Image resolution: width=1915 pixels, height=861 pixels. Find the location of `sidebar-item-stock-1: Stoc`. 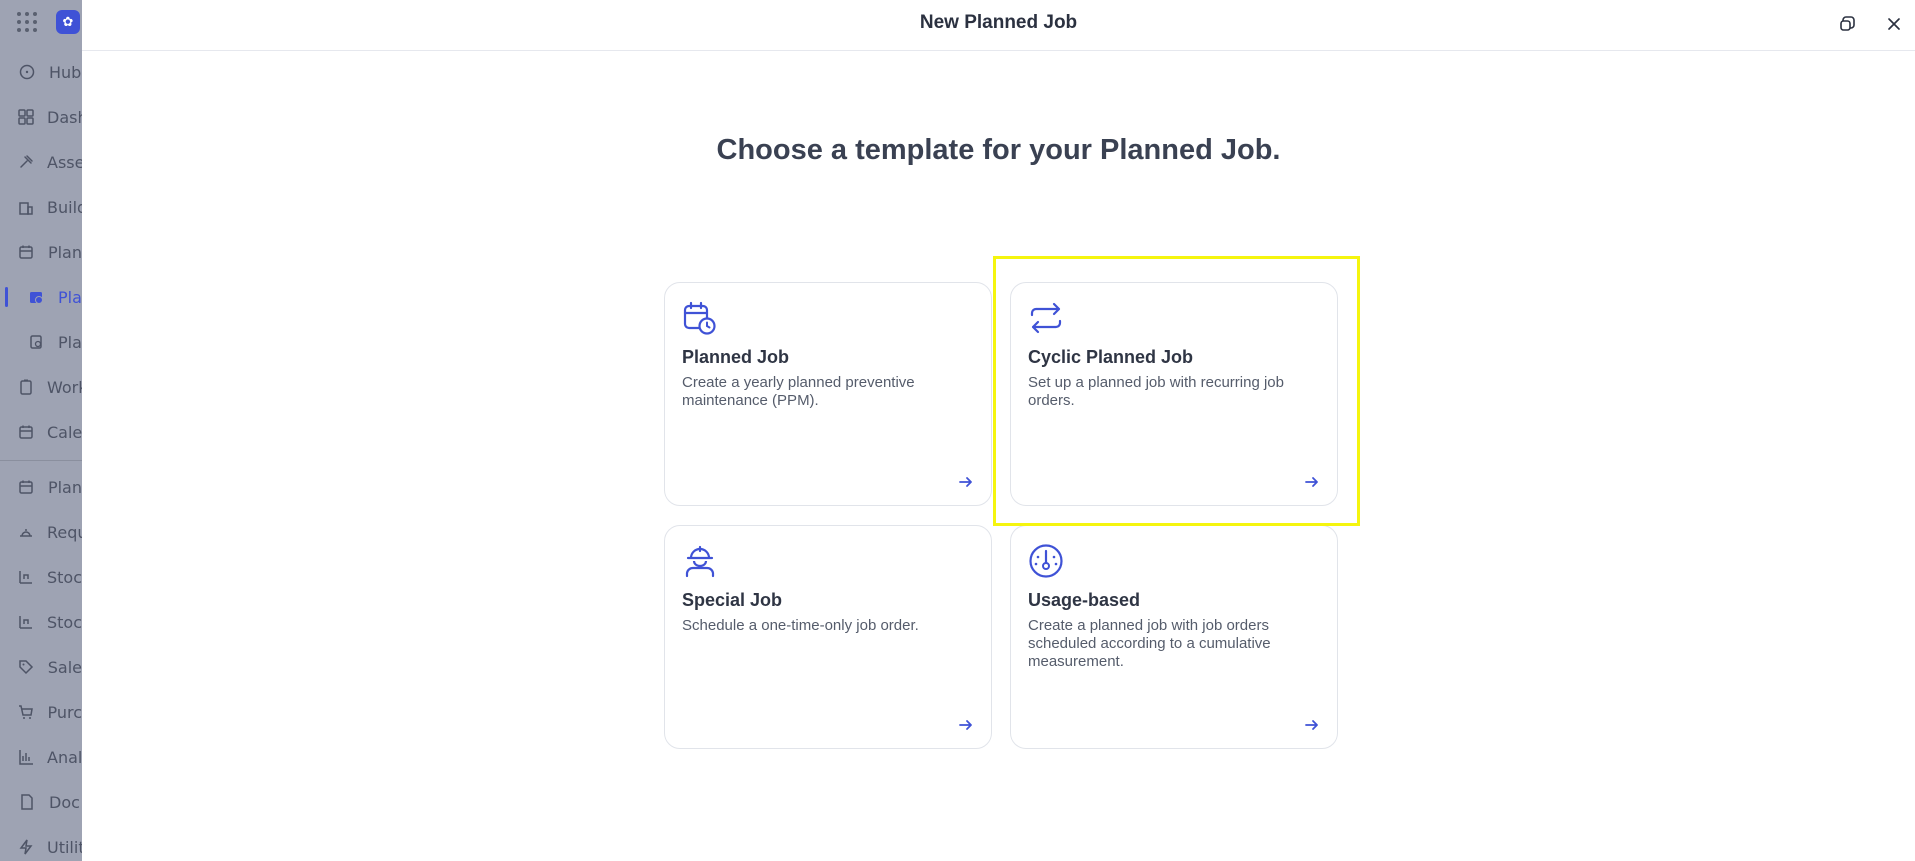

sidebar-item-stock-1: Stoc is located at coordinates (41, 577).